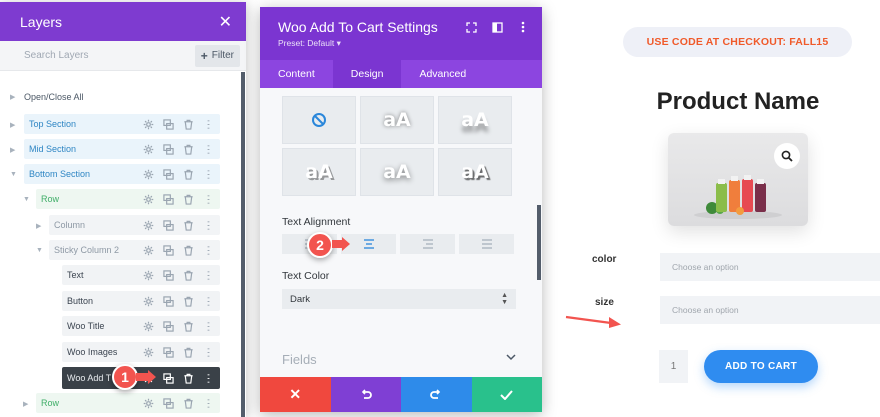  I want to click on align-justify-button, so click(486, 244).